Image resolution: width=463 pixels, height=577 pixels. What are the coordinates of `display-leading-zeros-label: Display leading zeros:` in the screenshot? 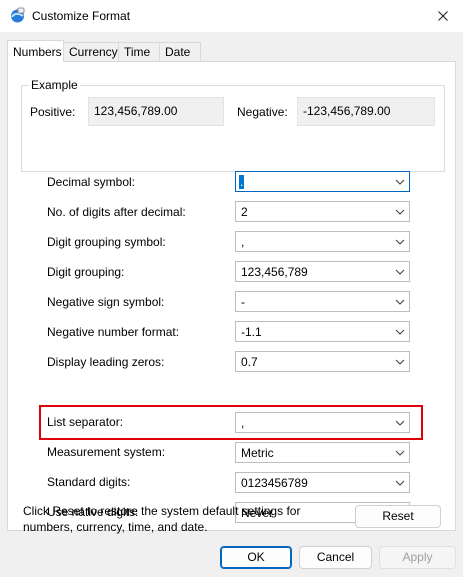 It's located at (106, 362).